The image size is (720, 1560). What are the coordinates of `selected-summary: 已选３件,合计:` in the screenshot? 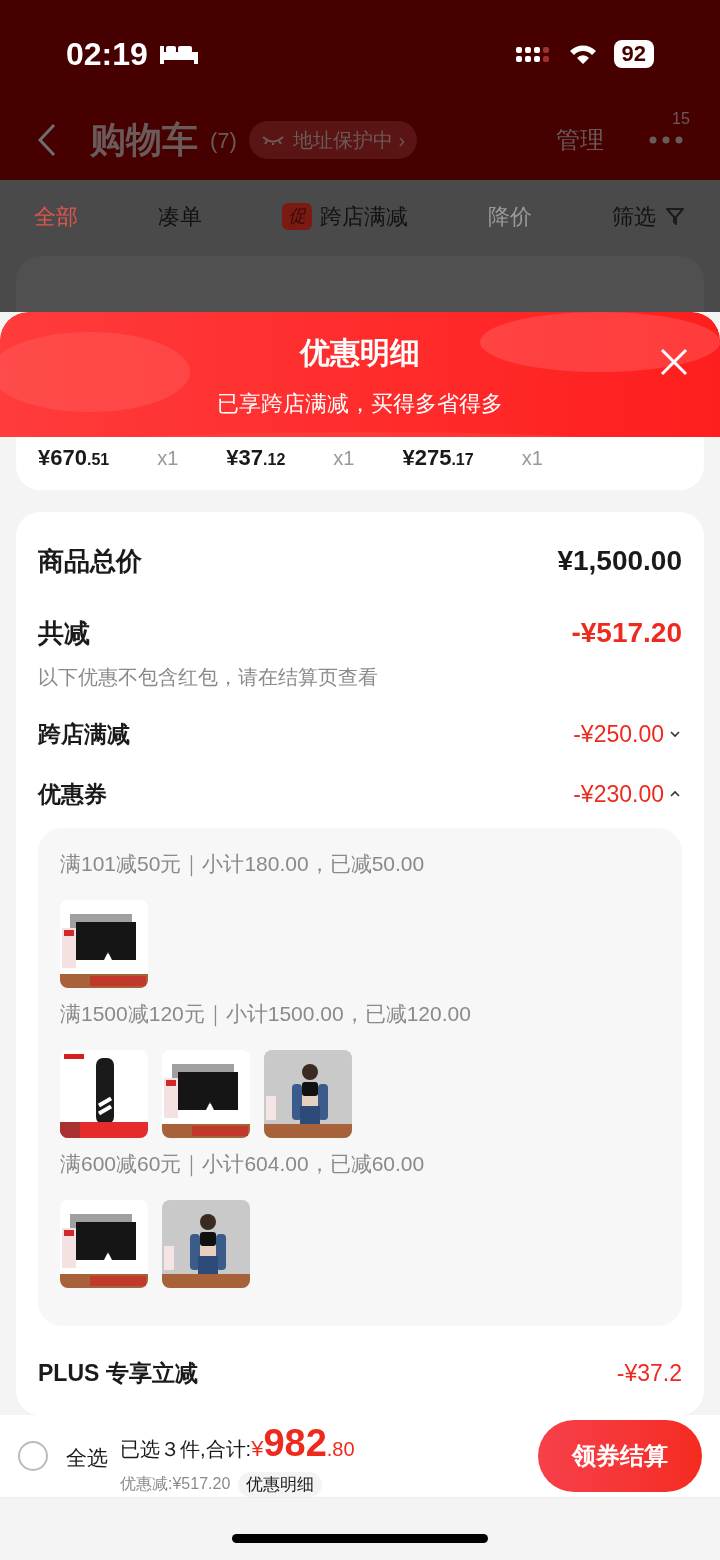 It's located at (186, 1449).